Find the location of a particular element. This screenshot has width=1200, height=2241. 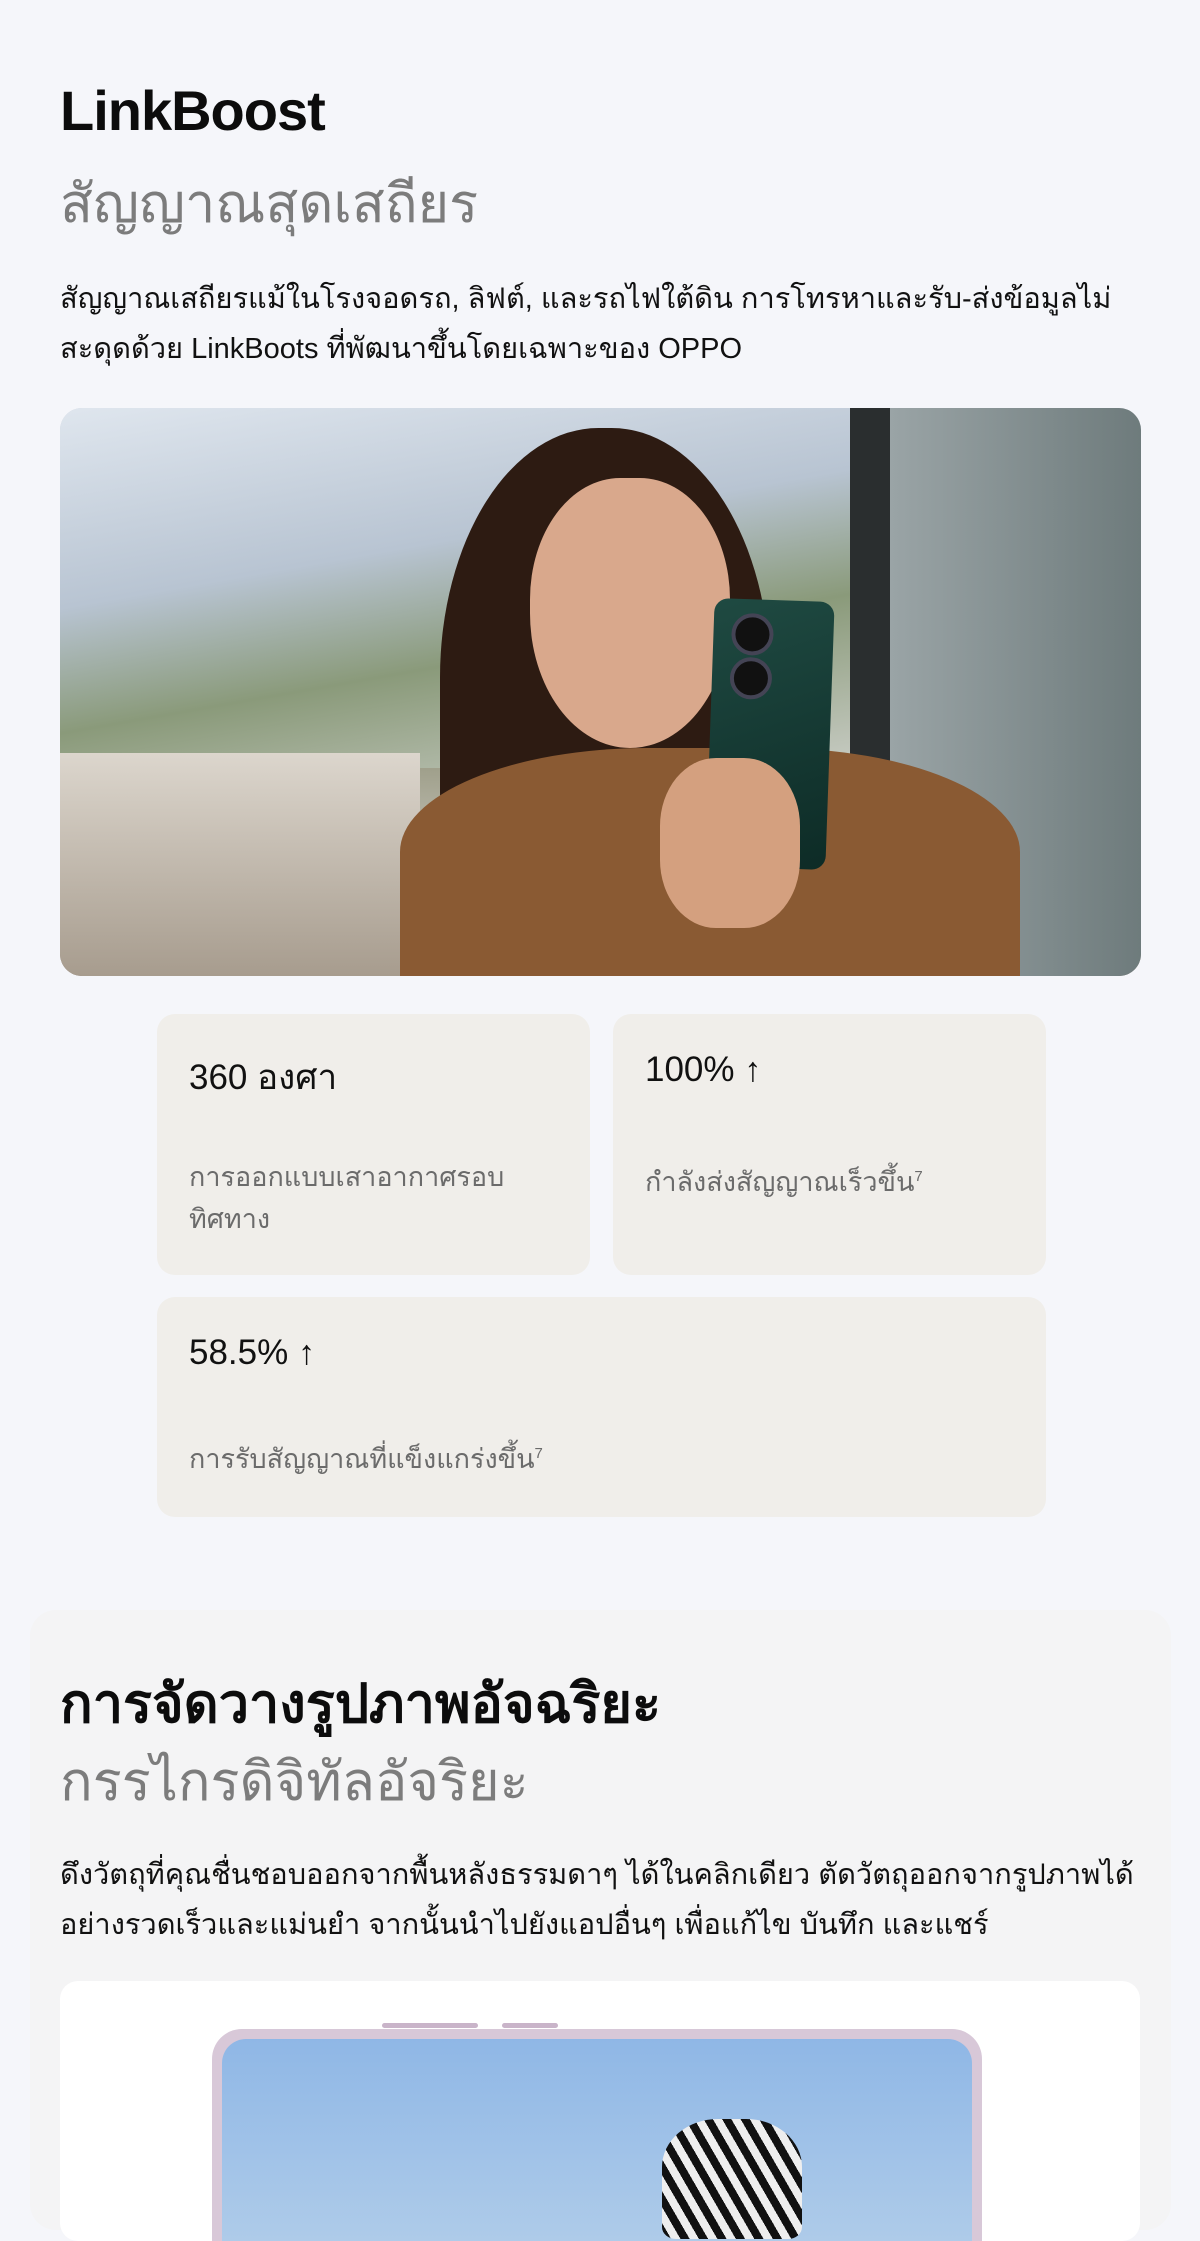

tablet-zebra-image is located at coordinates (600, 2111).